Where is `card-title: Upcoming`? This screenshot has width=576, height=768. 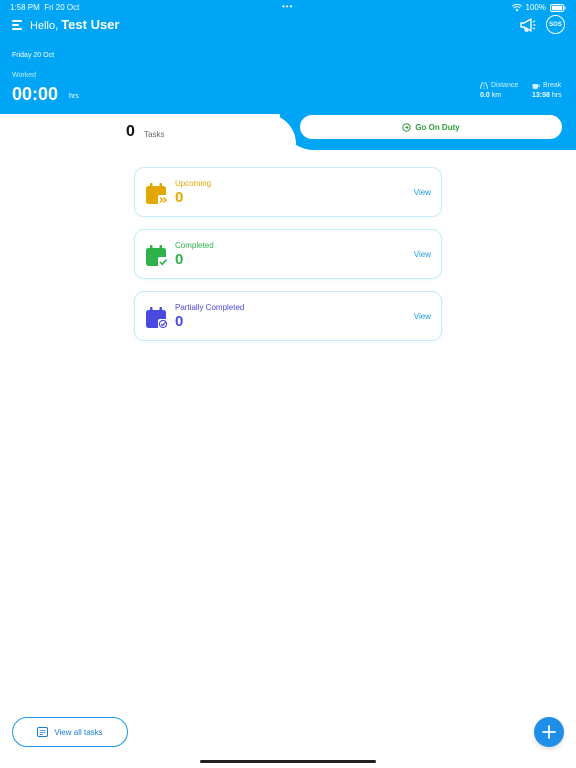 card-title: Upcoming is located at coordinates (193, 183).